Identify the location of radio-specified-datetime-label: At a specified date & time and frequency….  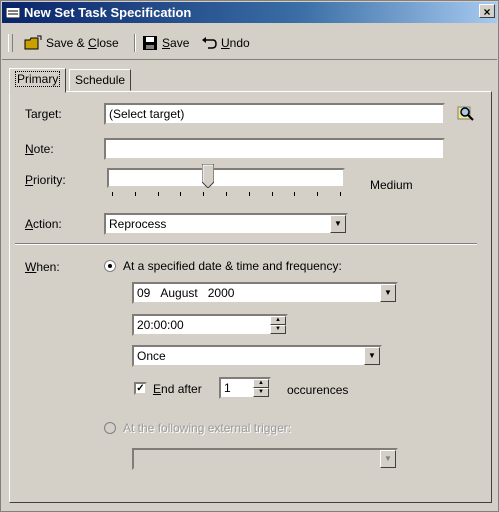
(232, 266).